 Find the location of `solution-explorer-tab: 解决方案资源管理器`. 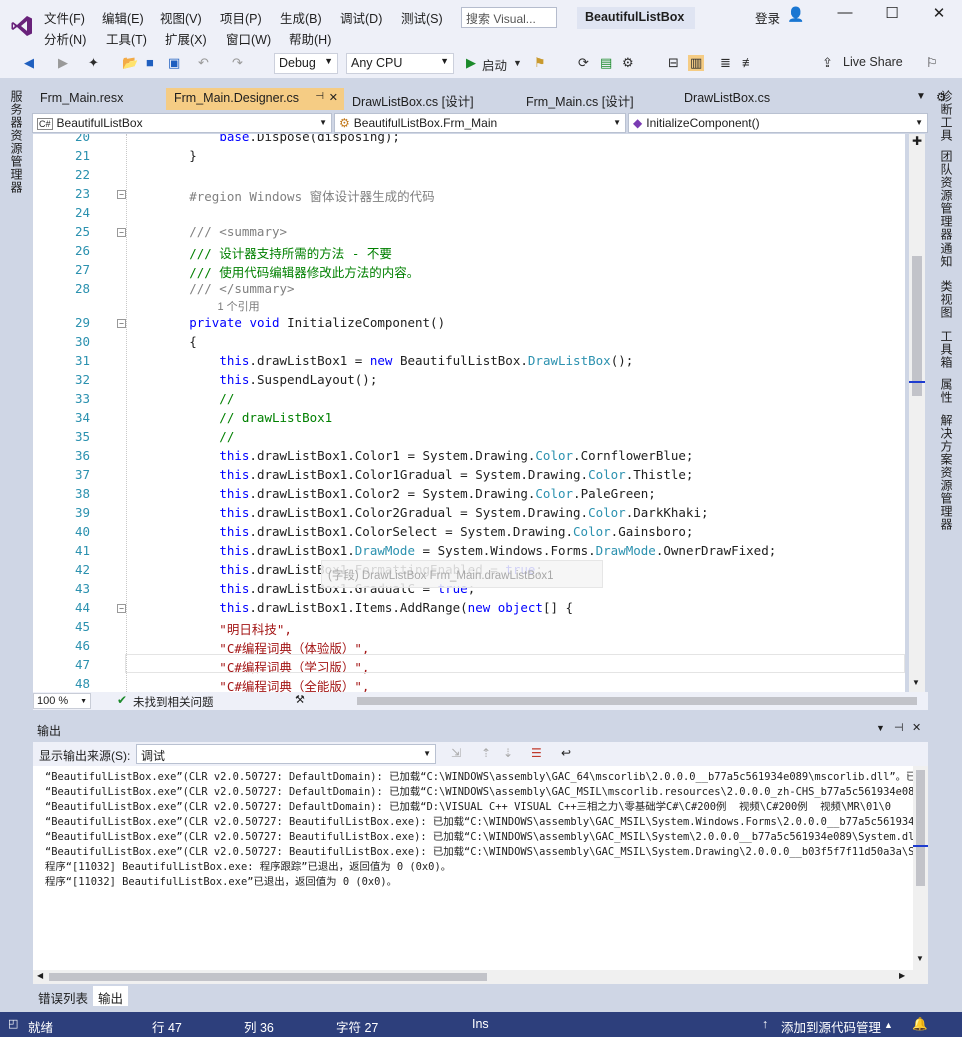

solution-explorer-tab: 解决方案资源管理器 is located at coordinates (946, 472).